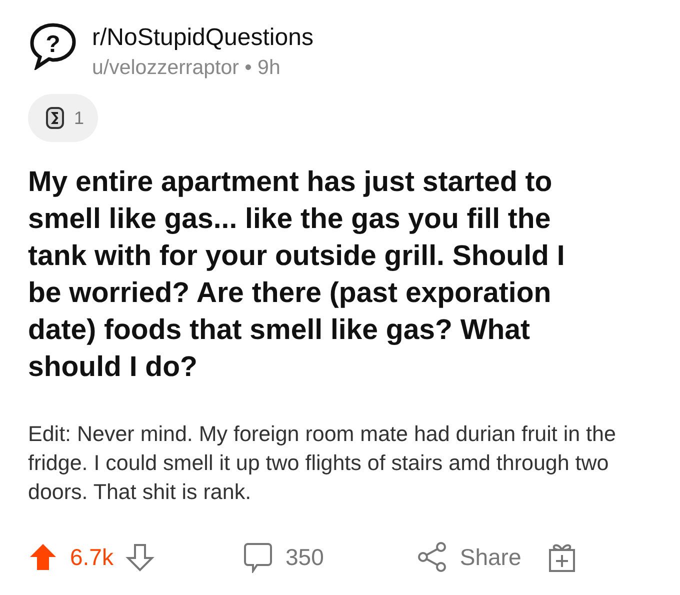 Image resolution: width=680 pixels, height=595 pixels. What do you see at coordinates (304, 557) in the screenshot?
I see `comment-count: 350` at bounding box center [304, 557].